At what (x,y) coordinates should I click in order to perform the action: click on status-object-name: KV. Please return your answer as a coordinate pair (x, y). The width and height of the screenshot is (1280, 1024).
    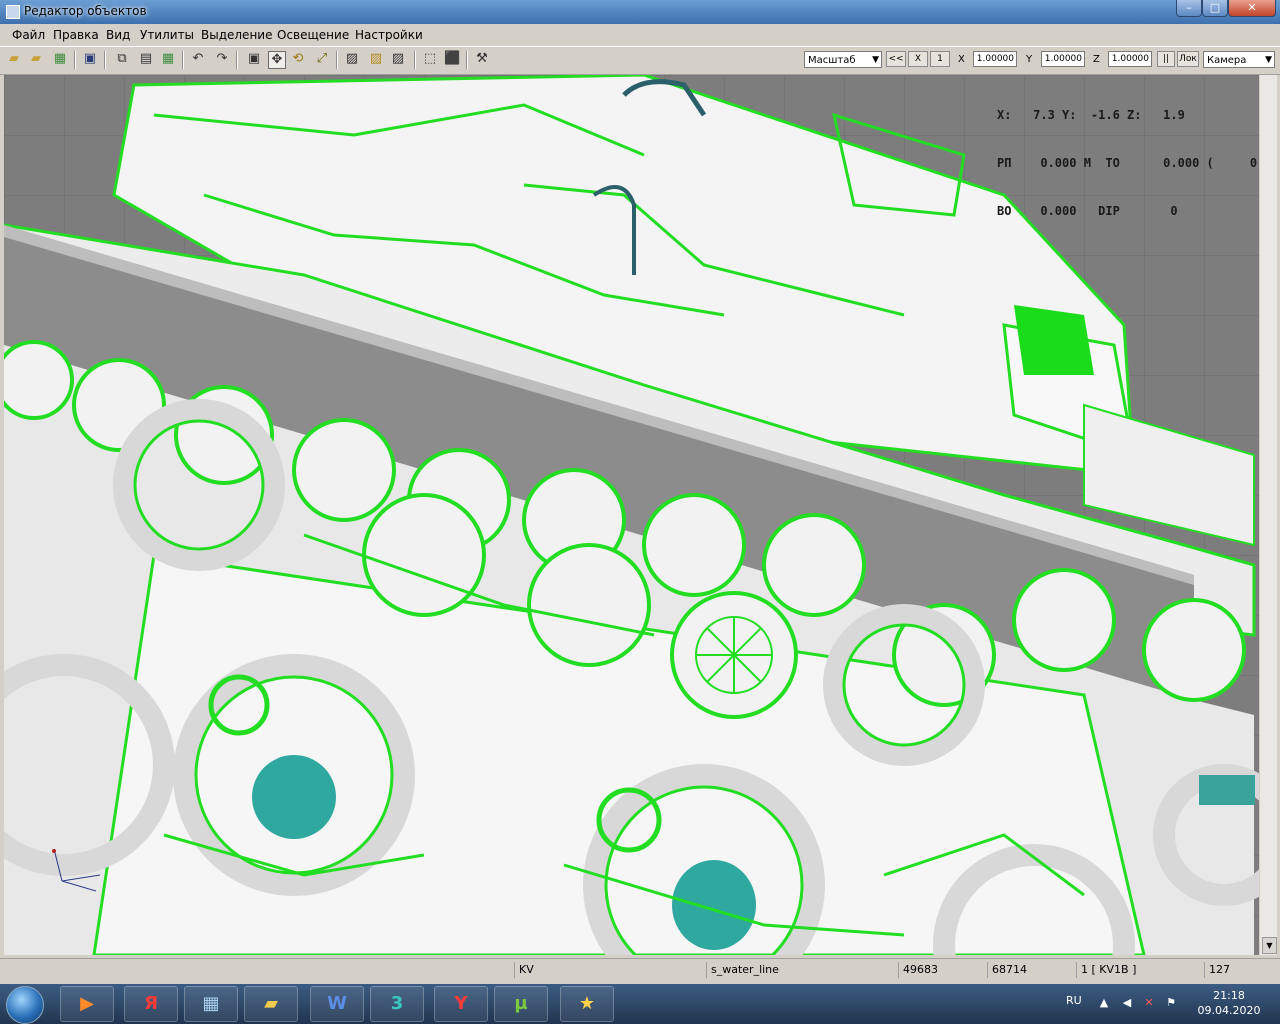
    Looking at the image, I should click on (609, 970).